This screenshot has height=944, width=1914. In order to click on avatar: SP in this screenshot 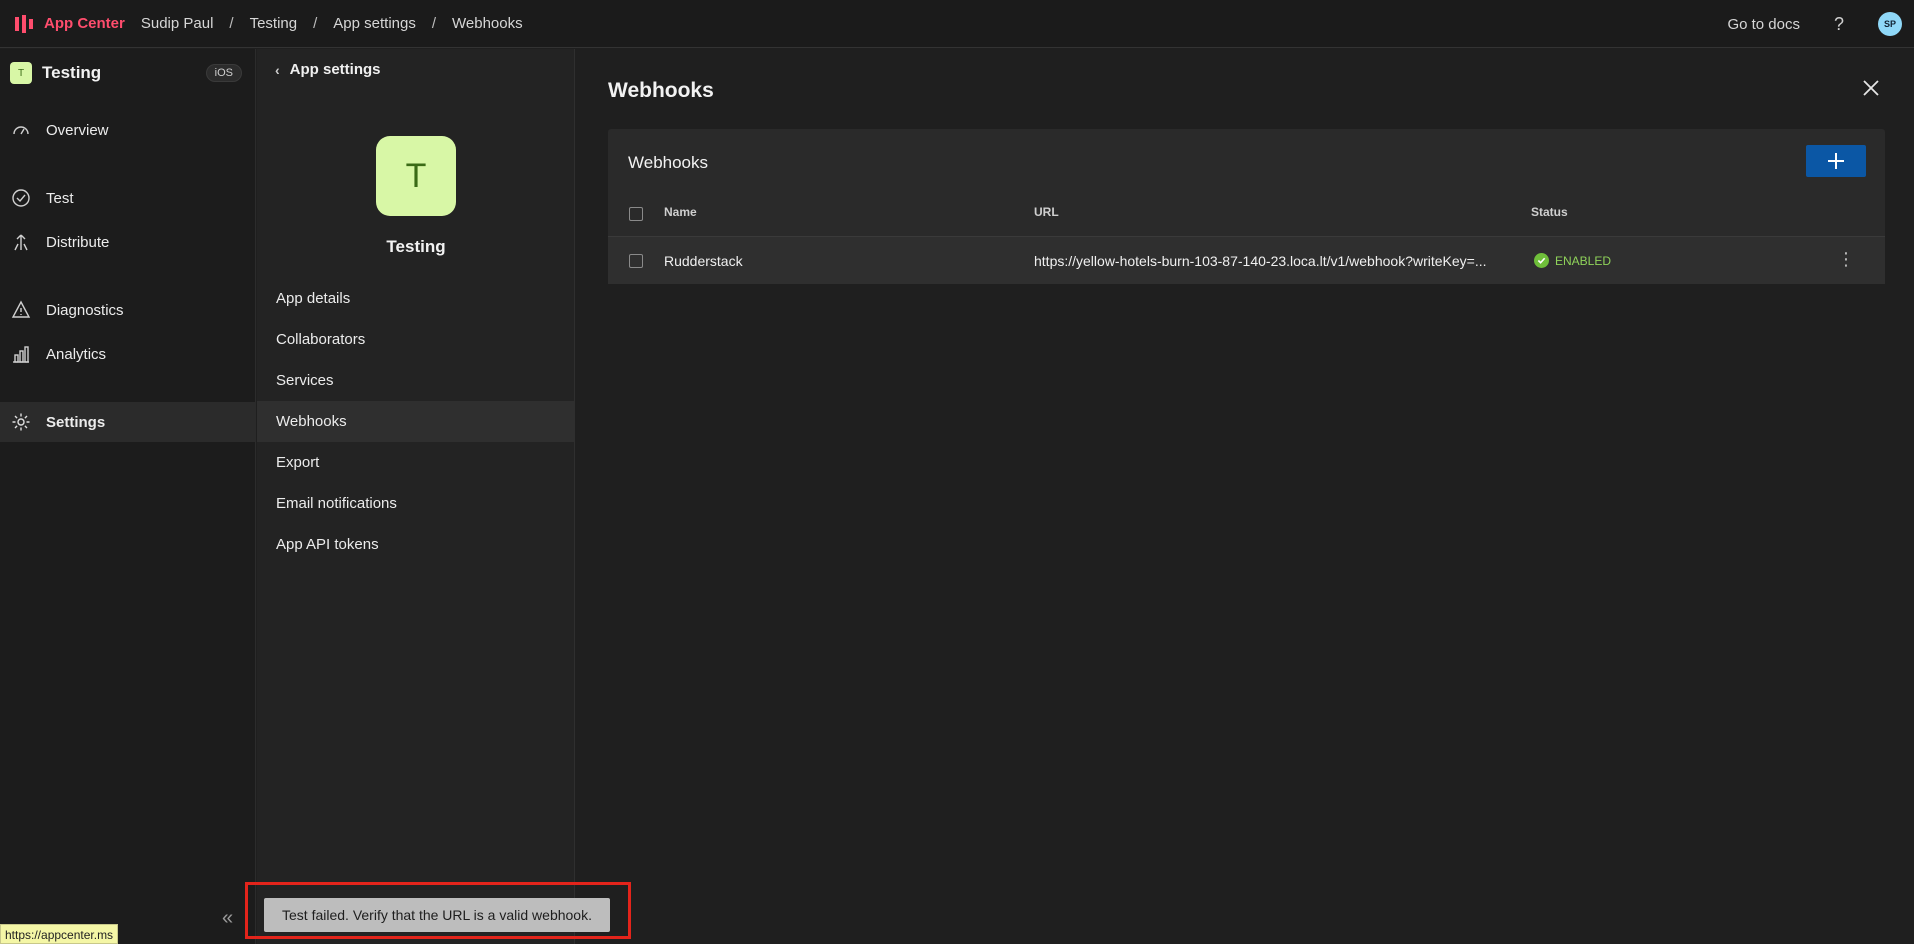, I will do `click(1890, 24)`.